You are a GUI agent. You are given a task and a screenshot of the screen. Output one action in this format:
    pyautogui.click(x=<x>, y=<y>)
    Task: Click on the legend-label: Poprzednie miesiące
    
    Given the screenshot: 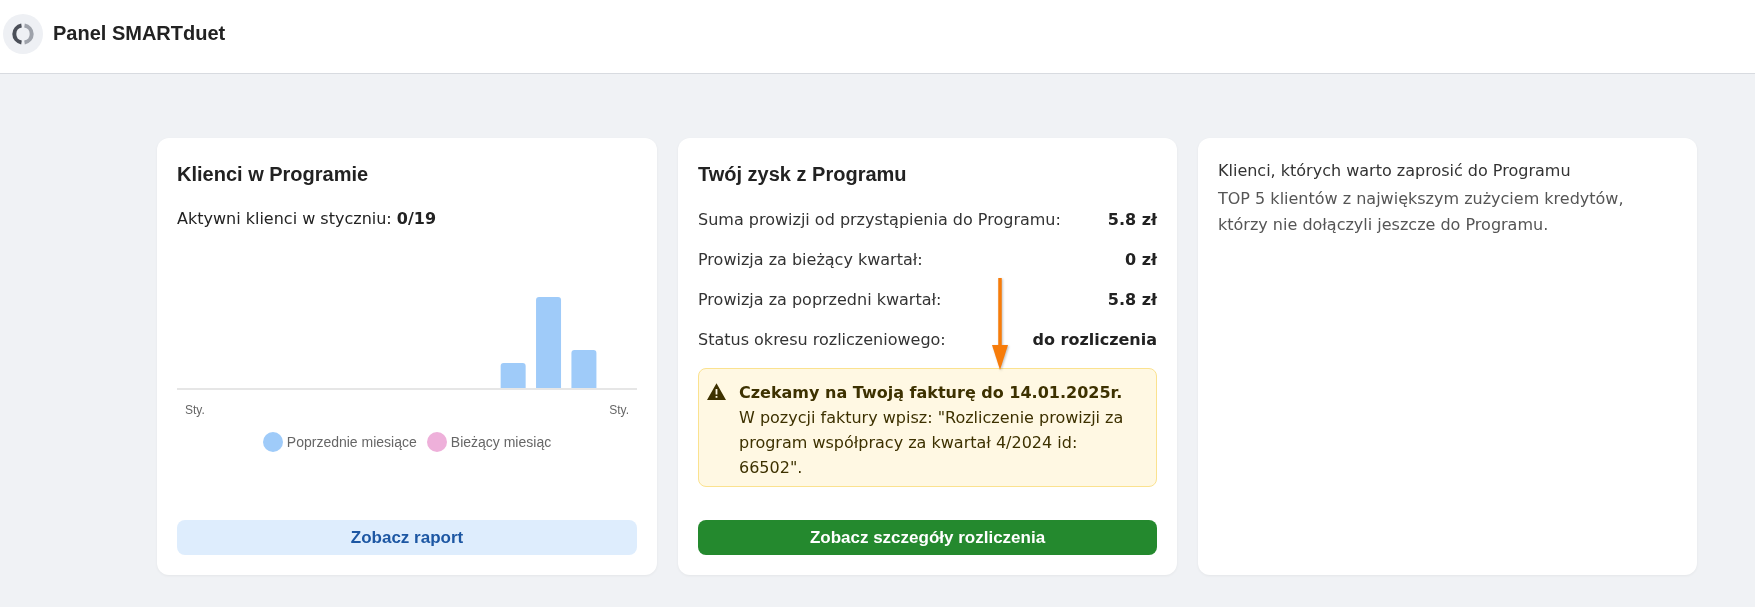 What is the action you would take?
    pyautogui.click(x=351, y=442)
    